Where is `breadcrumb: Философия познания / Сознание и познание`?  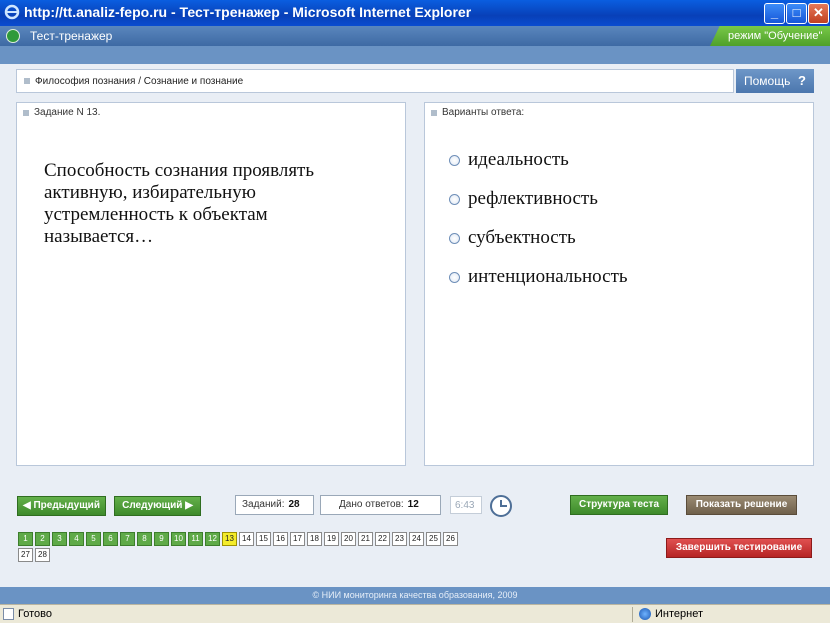
breadcrumb: Философия познания / Сознание и познание is located at coordinates (375, 81).